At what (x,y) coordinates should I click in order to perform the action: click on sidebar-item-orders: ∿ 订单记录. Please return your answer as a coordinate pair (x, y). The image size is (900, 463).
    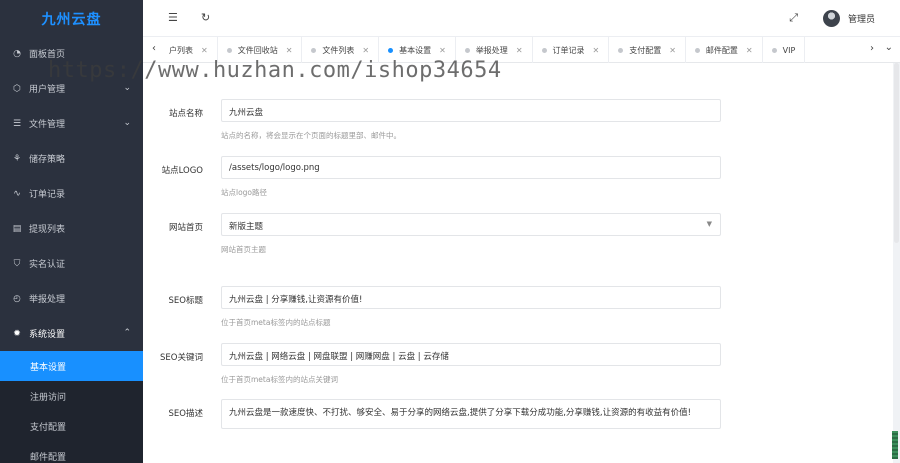
    Looking at the image, I should click on (71, 193).